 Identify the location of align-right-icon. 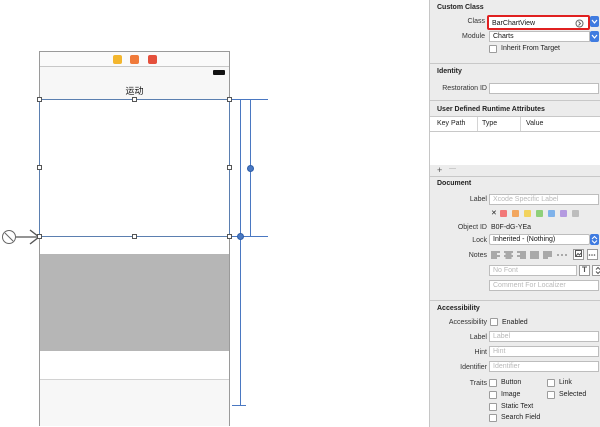
(521, 255).